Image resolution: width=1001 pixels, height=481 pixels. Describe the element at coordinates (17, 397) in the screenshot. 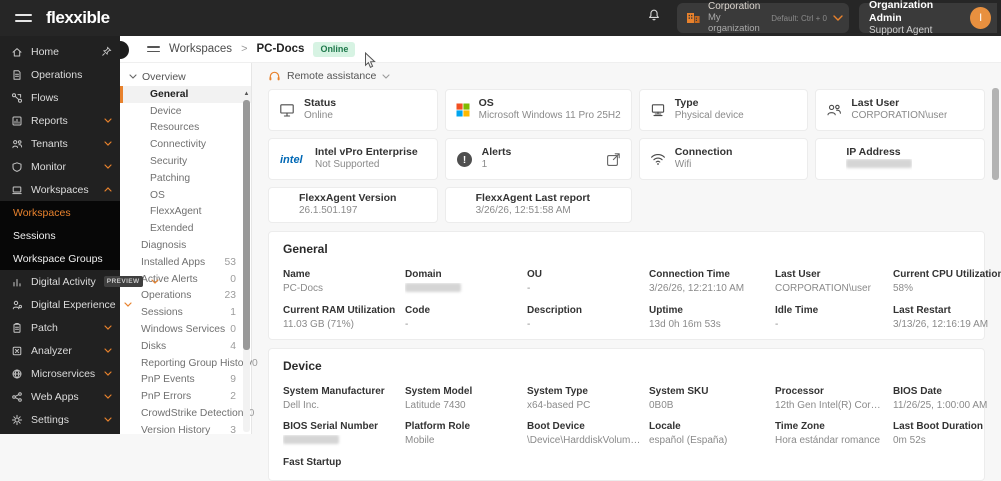

I see `web-apps-icon` at that location.